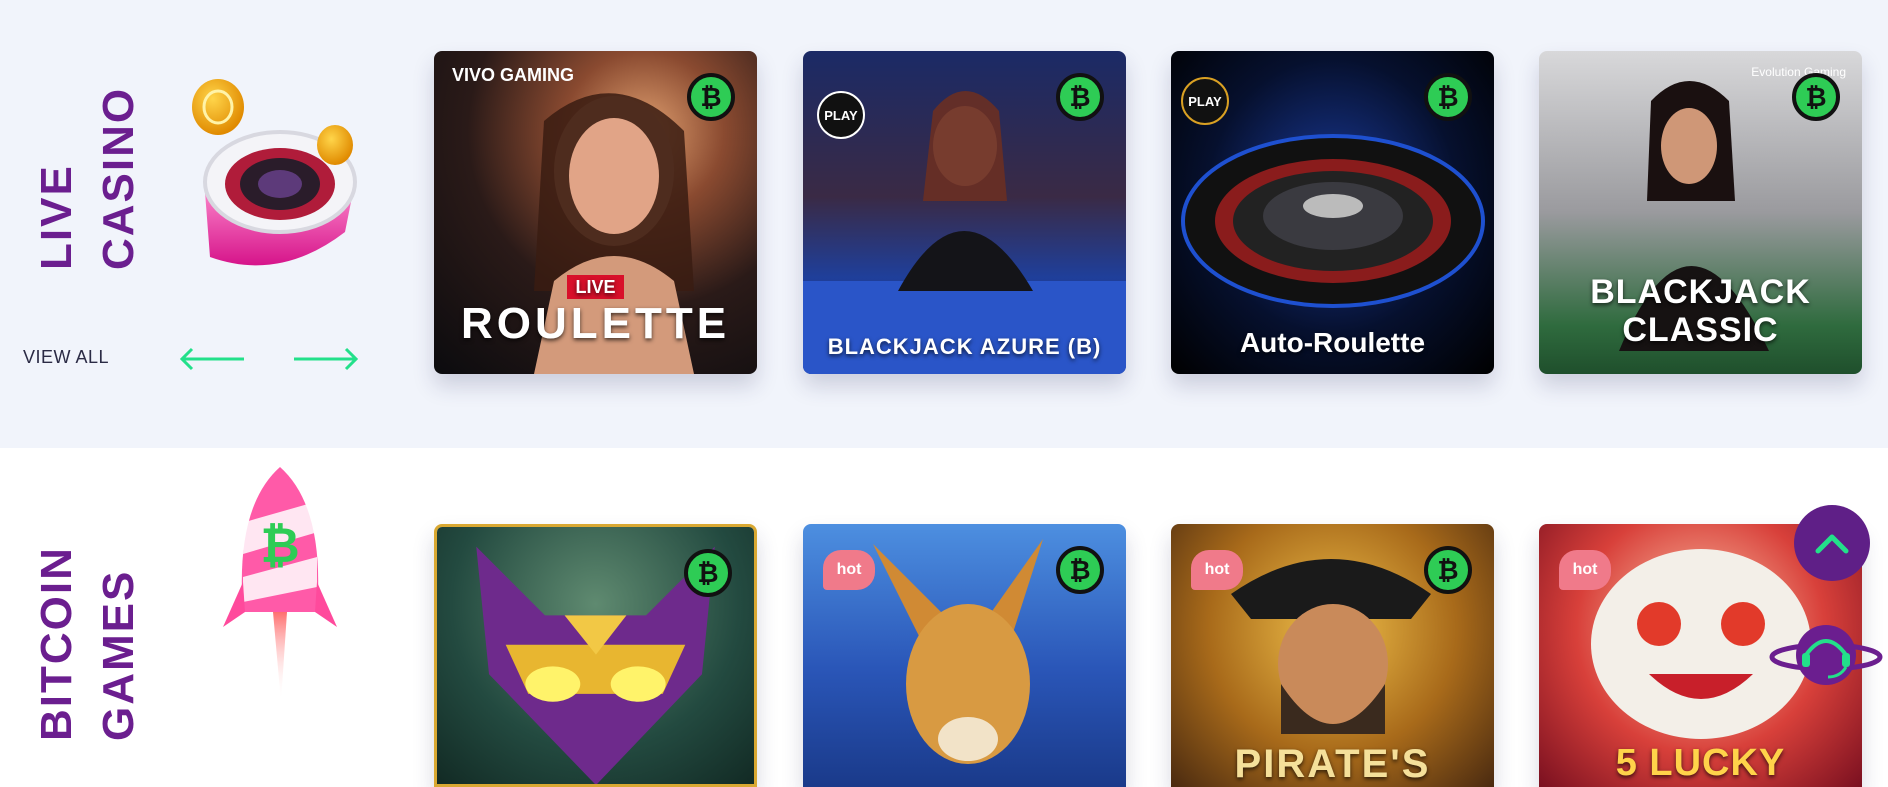  What do you see at coordinates (56, 217) in the screenshot?
I see `live-casino-title-line1: LIVE` at bounding box center [56, 217].